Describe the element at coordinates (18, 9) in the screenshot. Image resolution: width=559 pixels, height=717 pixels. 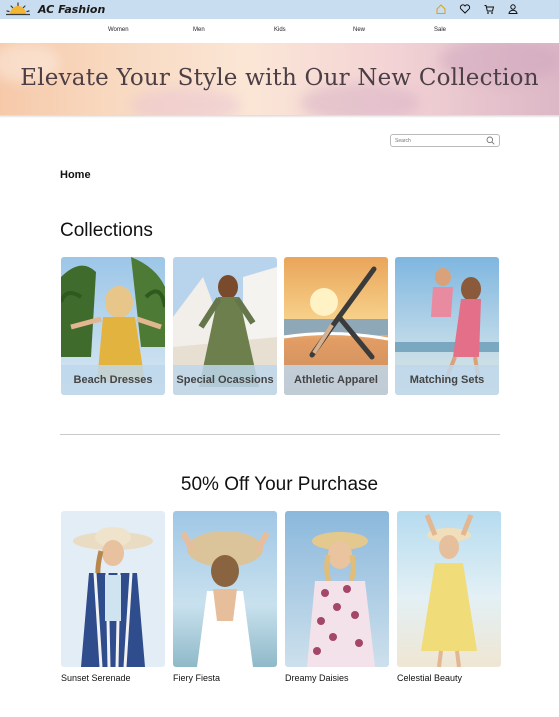
I see `sun-logo-icon` at that location.